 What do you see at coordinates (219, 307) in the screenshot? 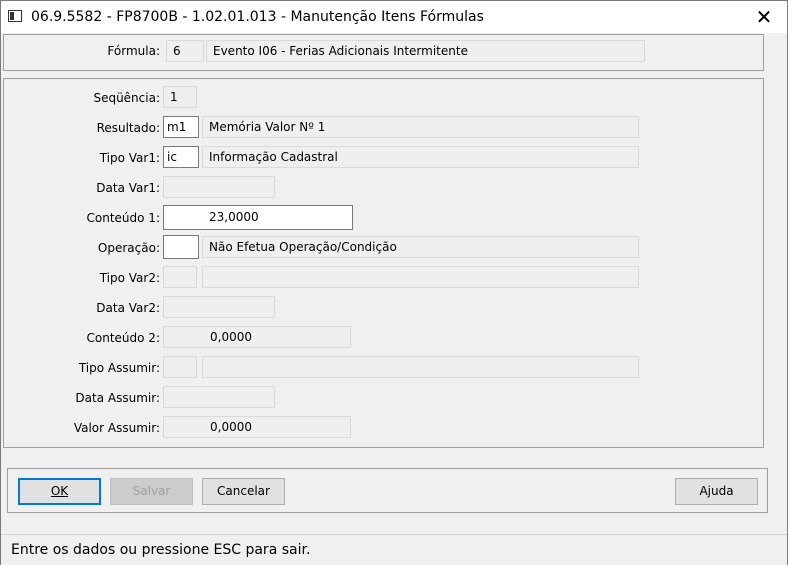
I see `data-var2-field` at bounding box center [219, 307].